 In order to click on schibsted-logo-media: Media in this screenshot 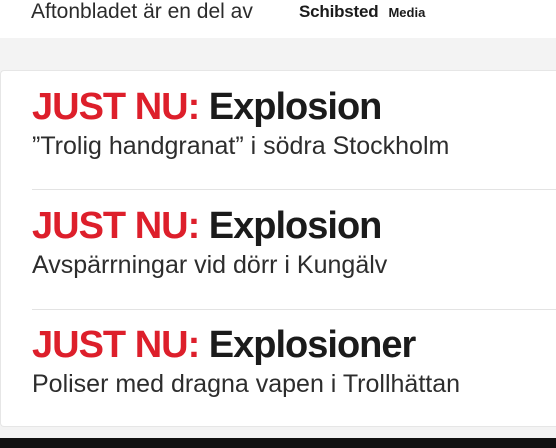, I will do `click(407, 12)`.